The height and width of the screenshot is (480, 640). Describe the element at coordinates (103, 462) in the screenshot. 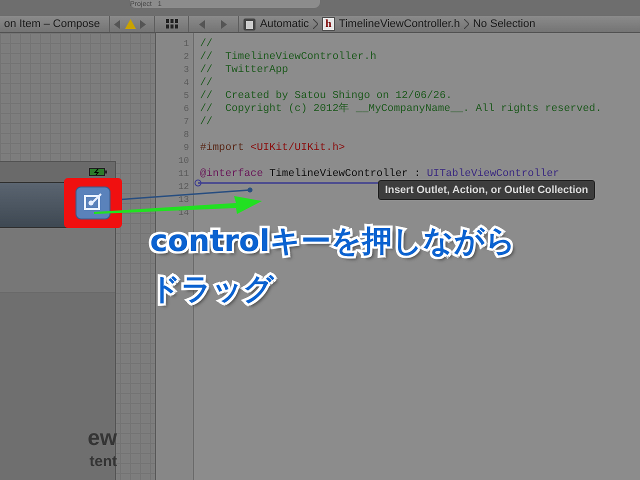

I see `content-label: tent` at that location.